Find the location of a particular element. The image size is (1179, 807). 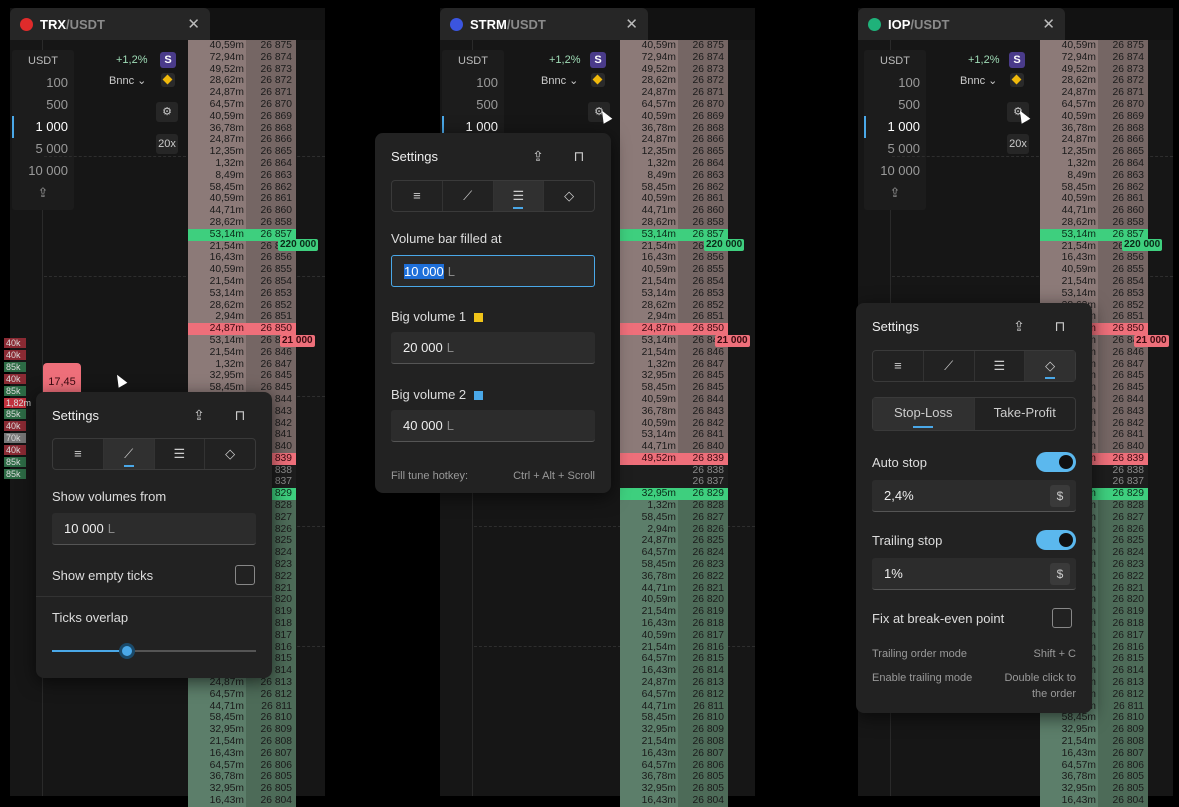

auto-stop-input: 2,4% is located at coordinates (974, 496).